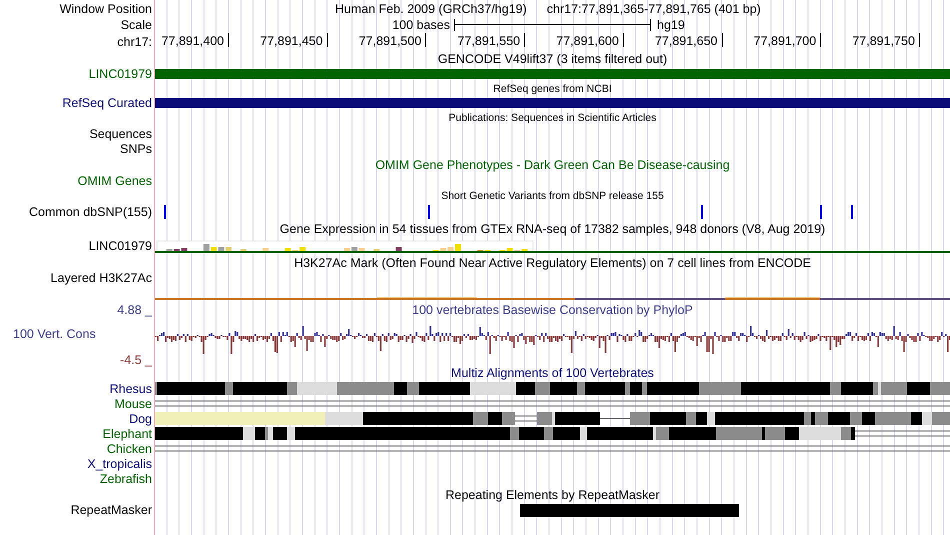 The height and width of the screenshot is (535, 950). What do you see at coordinates (291, 41) in the screenshot?
I see `position-label: 77,891,450` at bounding box center [291, 41].